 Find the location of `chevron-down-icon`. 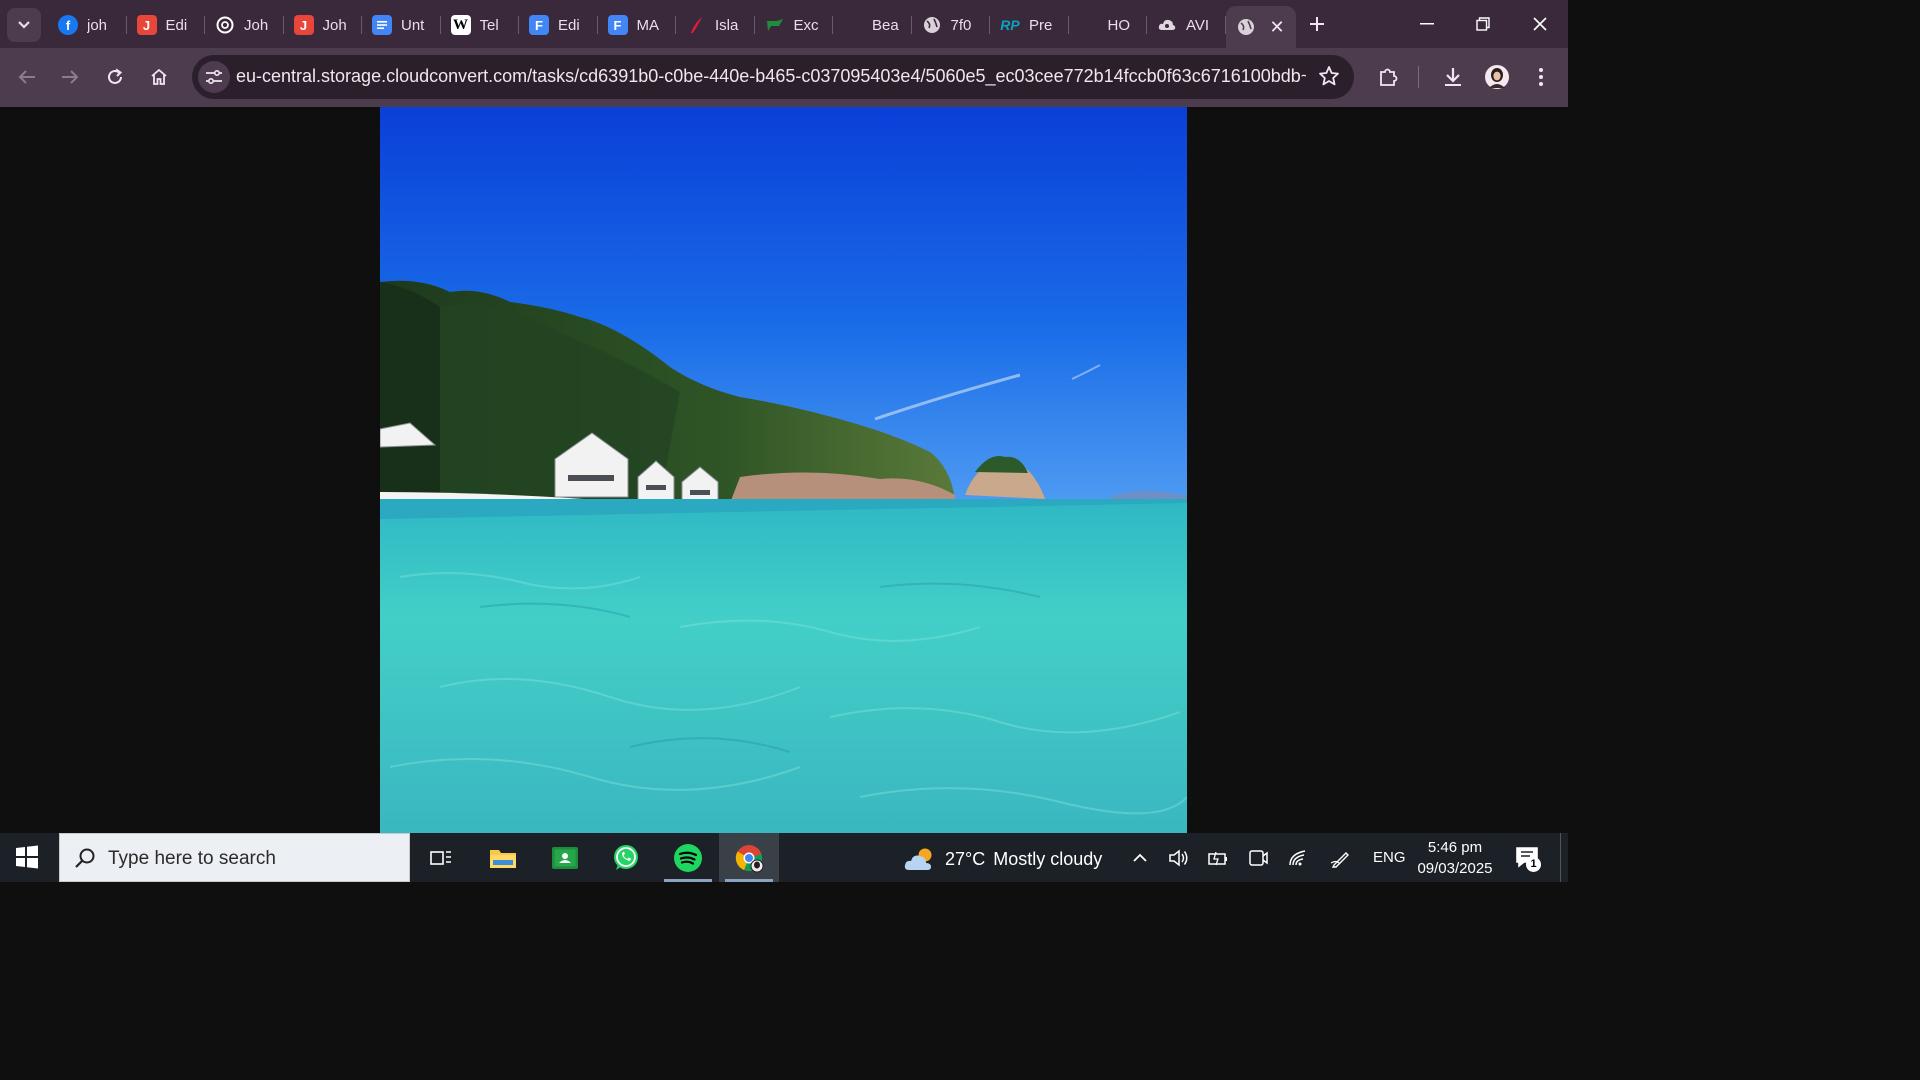

chevron-down-icon is located at coordinates (24, 25).